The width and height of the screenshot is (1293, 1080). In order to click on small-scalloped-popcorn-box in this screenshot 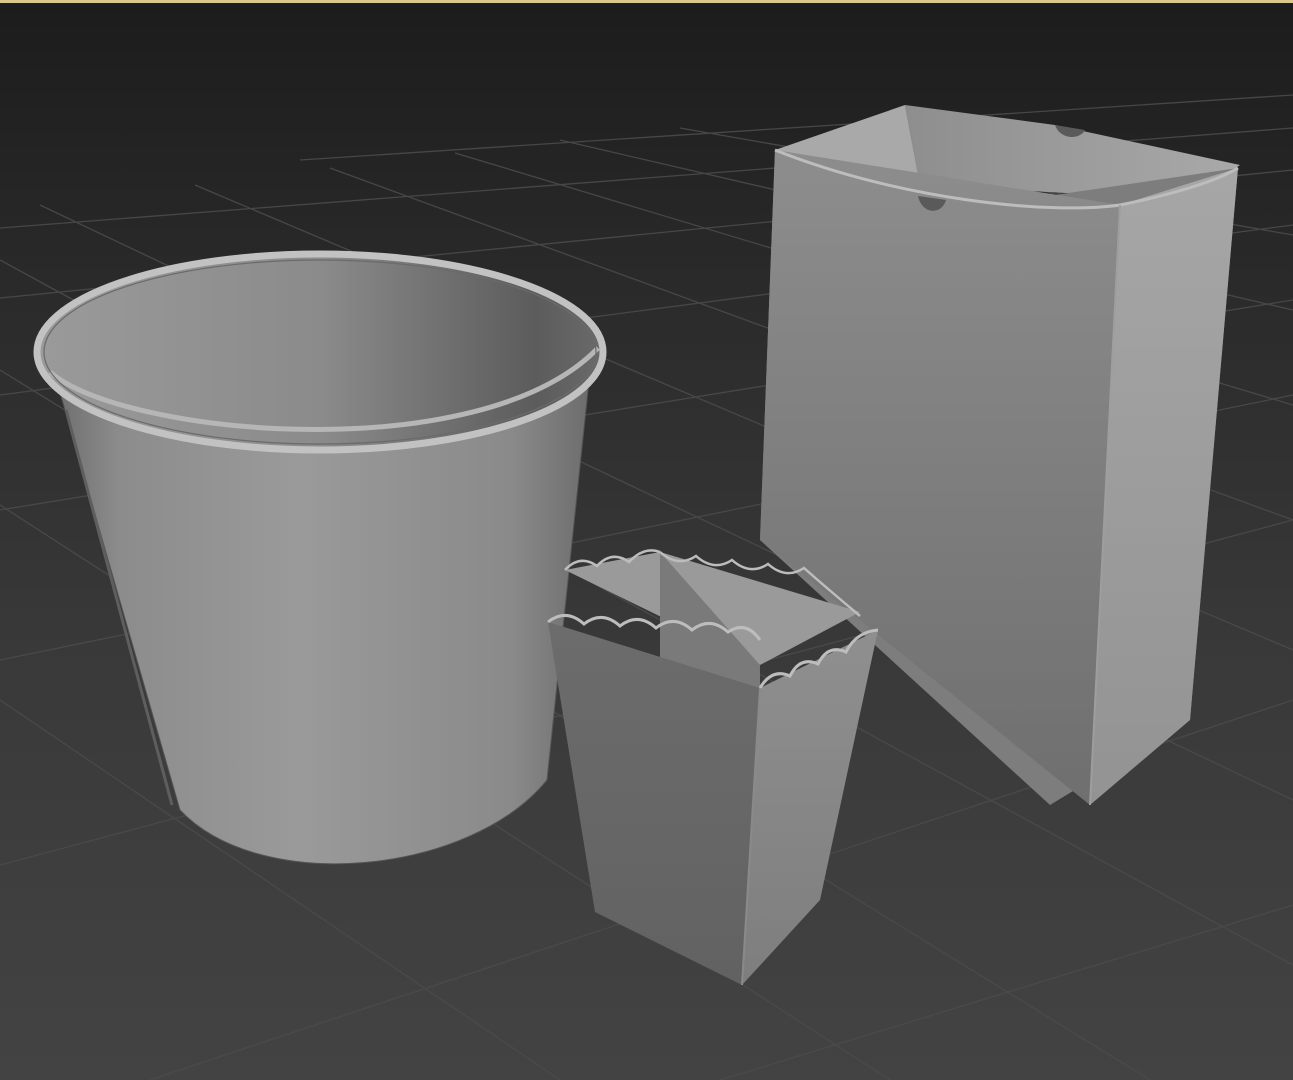, I will do `click(713, 767)`.